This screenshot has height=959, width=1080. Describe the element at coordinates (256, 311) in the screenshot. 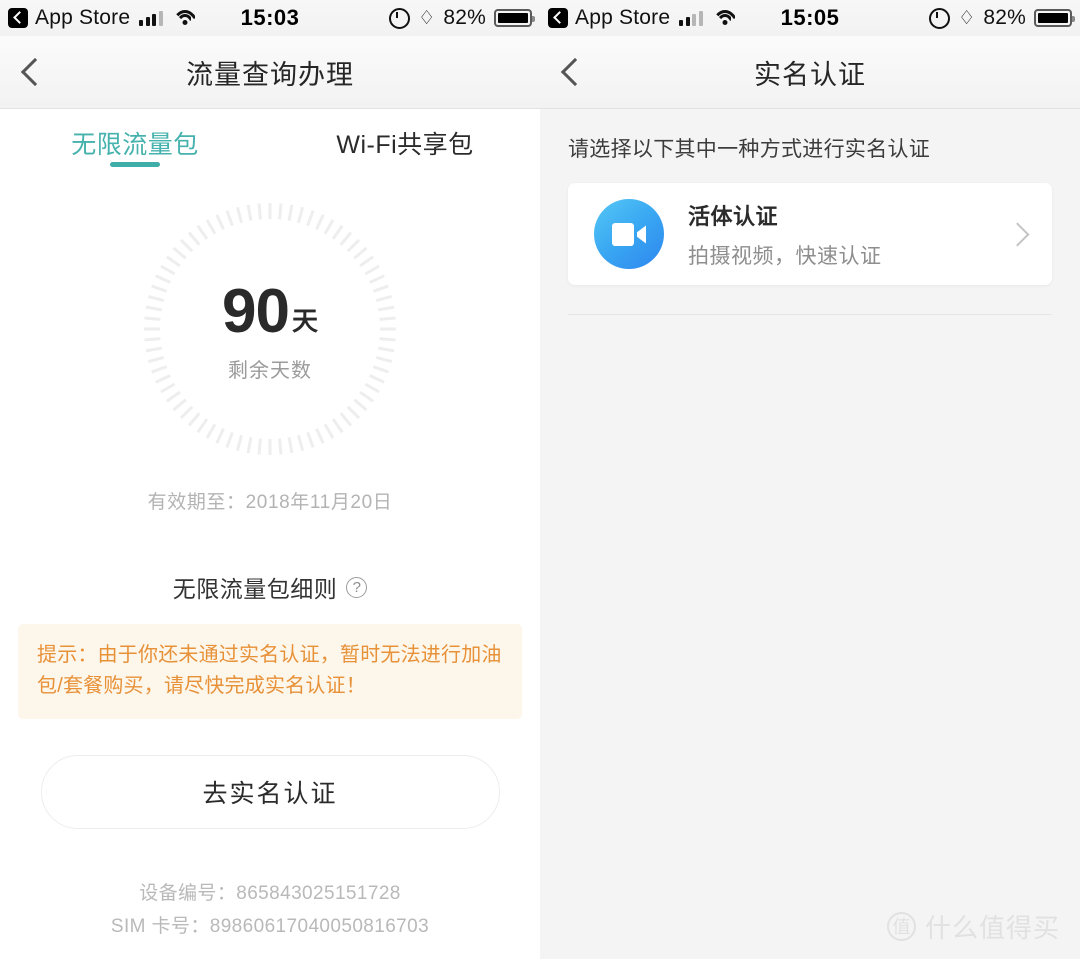

I see `remaining-days-value: 90` at that location.